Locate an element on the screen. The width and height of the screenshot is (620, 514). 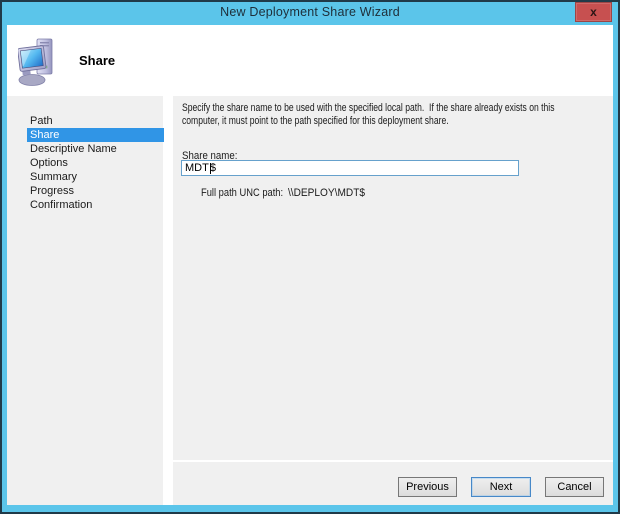
input-text-before-caret: MDT is located at coordinates (197, 168).